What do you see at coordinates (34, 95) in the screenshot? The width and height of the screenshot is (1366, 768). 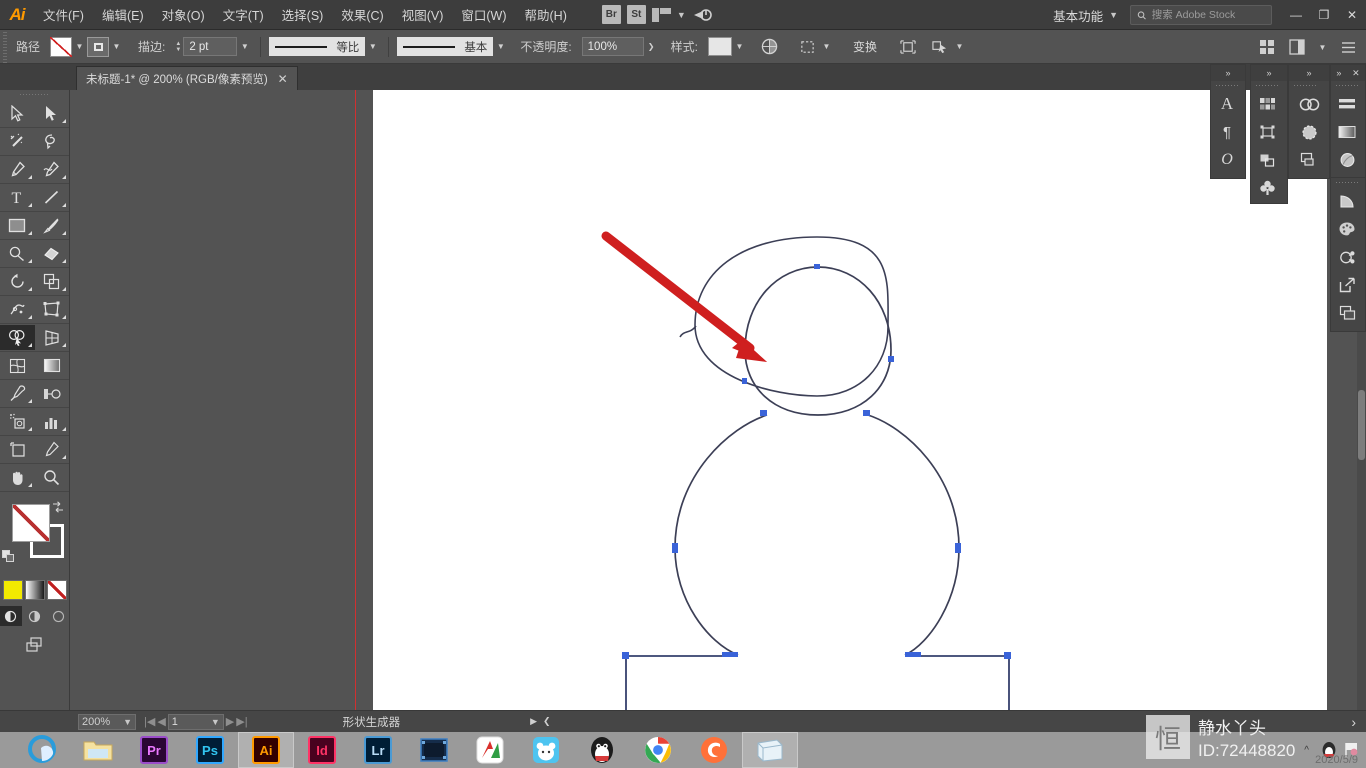 I see `tools-panel-grip` at bounding box center [34, 95].